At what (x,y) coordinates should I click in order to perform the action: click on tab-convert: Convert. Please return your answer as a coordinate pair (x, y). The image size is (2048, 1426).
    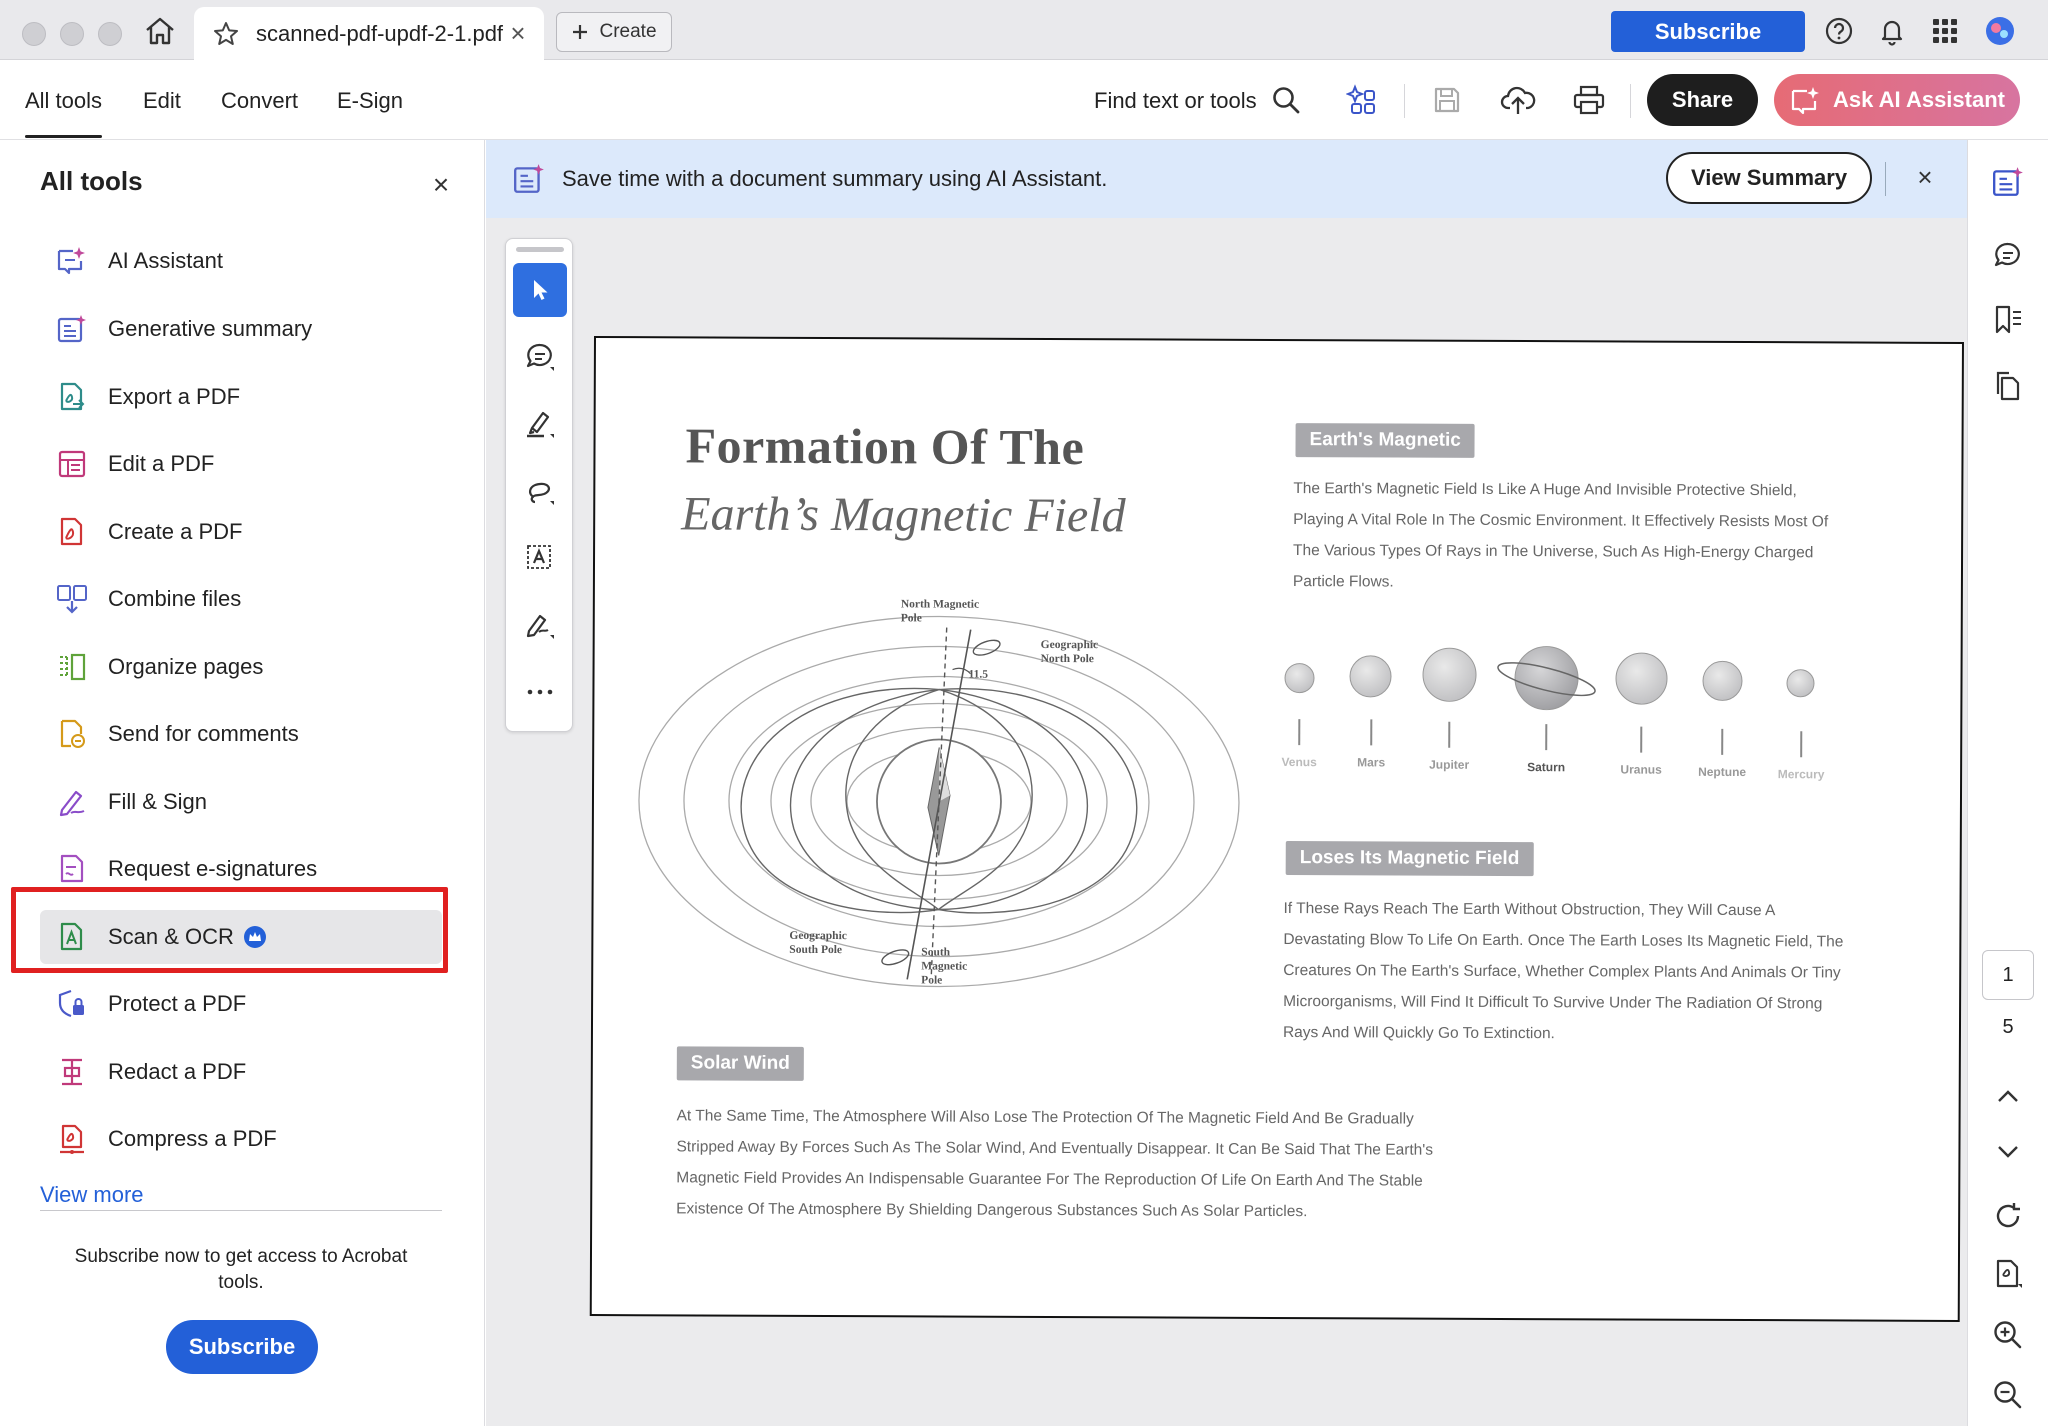
    Looking at the image, I should click on (259, 101).